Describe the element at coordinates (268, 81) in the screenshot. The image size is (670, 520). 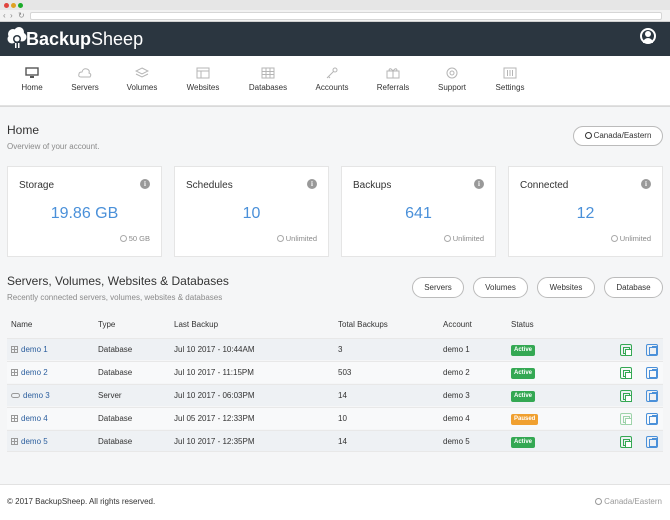
I see `nav-item-databases: Databases` at that location.